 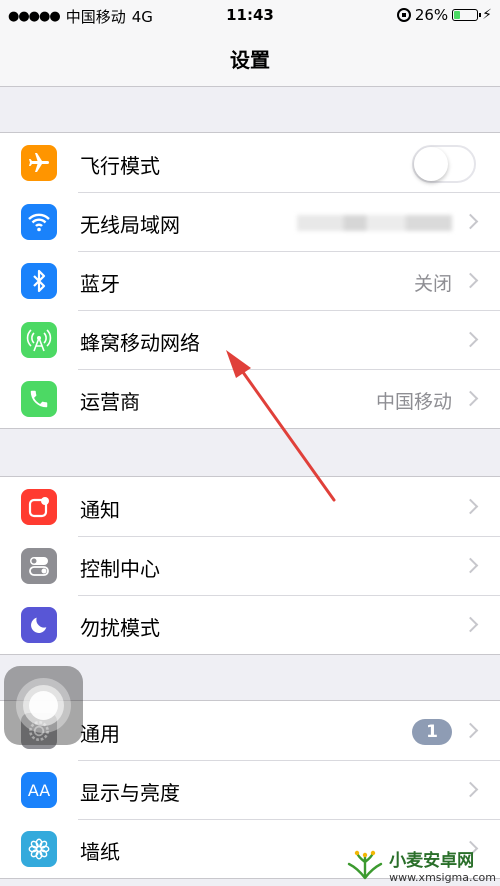 What do you see at coordinates (432, 732) in the screenshot?
I see `update-count-badge: 1` at bounding box center [432, 732].